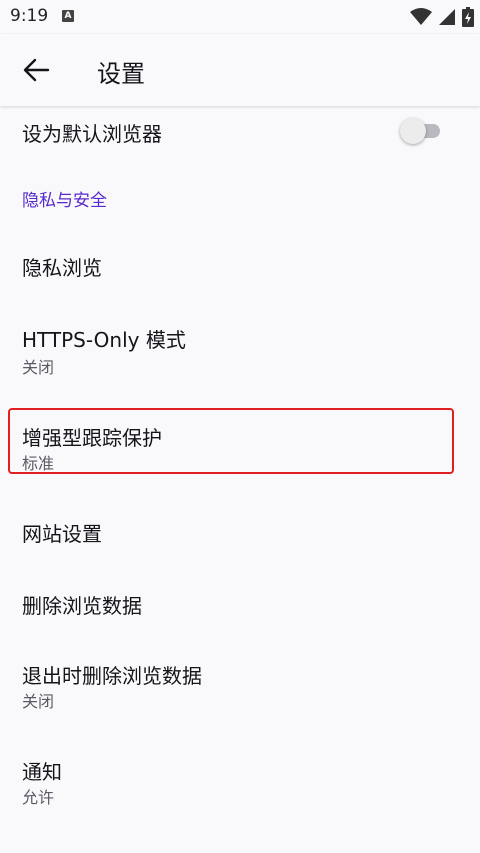 The height and width of the screenshot is (853, 480). Describe the element at coordinates (42, 772) in the screenshot. I see `setting-label: 通知` at that location.